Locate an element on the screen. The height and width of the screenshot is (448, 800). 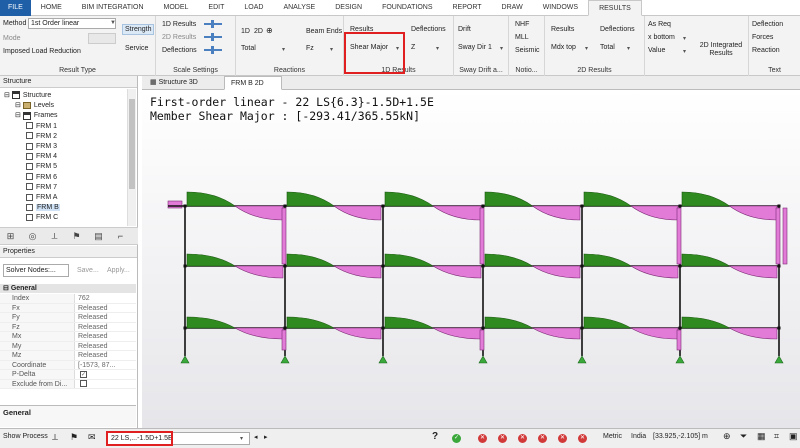
tab-home: HOME is located at coordinates (51, 8).